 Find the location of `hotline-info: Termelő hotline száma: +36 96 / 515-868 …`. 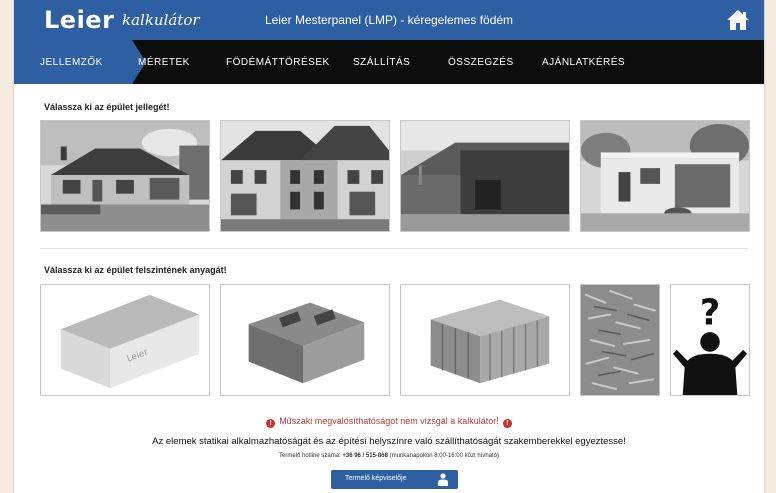

hotline-info: Termelő hotline száma: +36 96 / 515-868 … is located at coordinates (389, 456).